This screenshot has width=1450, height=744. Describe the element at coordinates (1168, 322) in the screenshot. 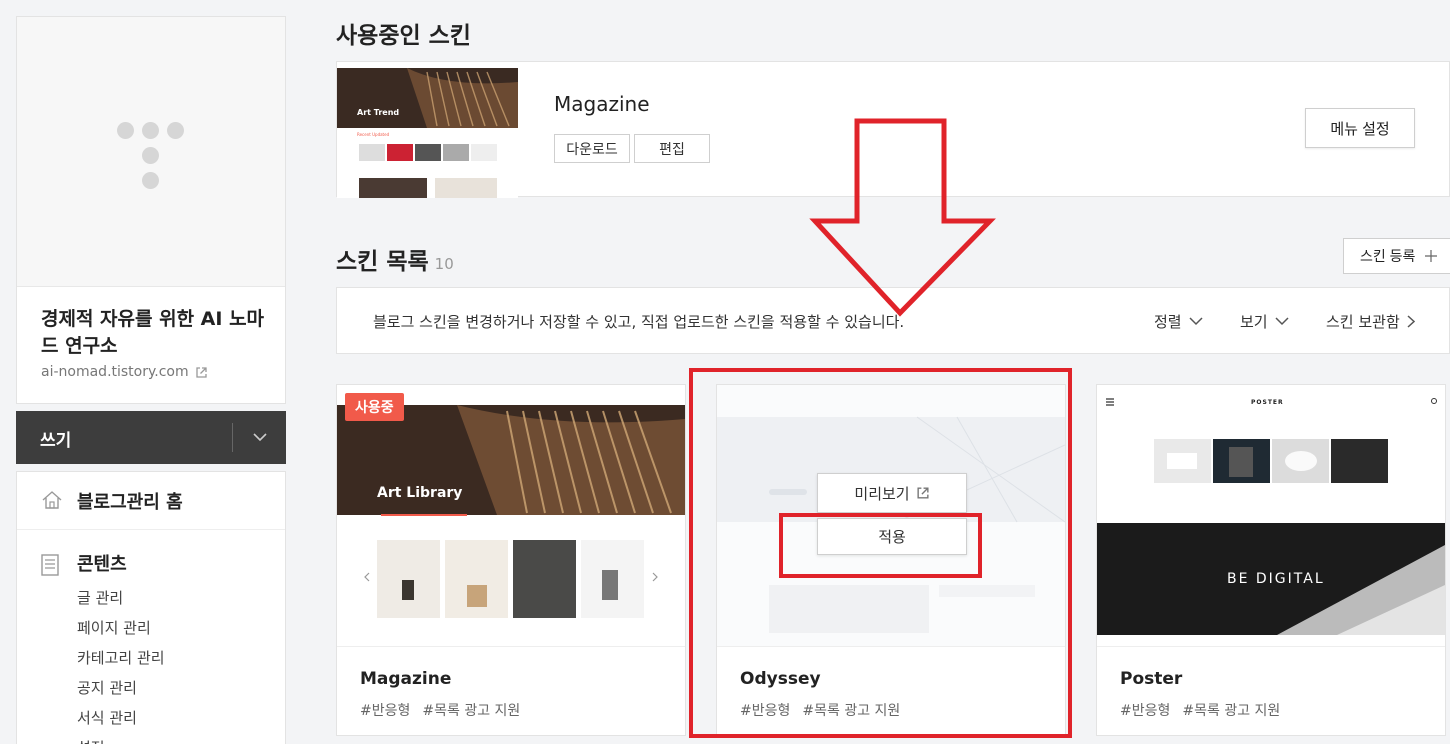

I see `sort-label: 정렬` at that location.